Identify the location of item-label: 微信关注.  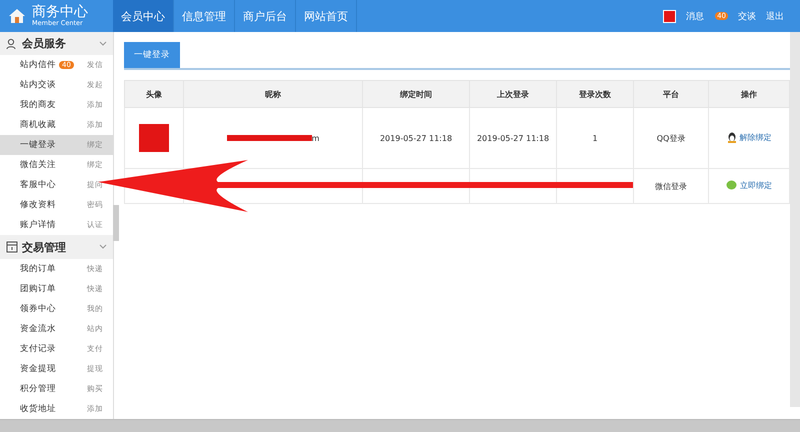
(38, 165).